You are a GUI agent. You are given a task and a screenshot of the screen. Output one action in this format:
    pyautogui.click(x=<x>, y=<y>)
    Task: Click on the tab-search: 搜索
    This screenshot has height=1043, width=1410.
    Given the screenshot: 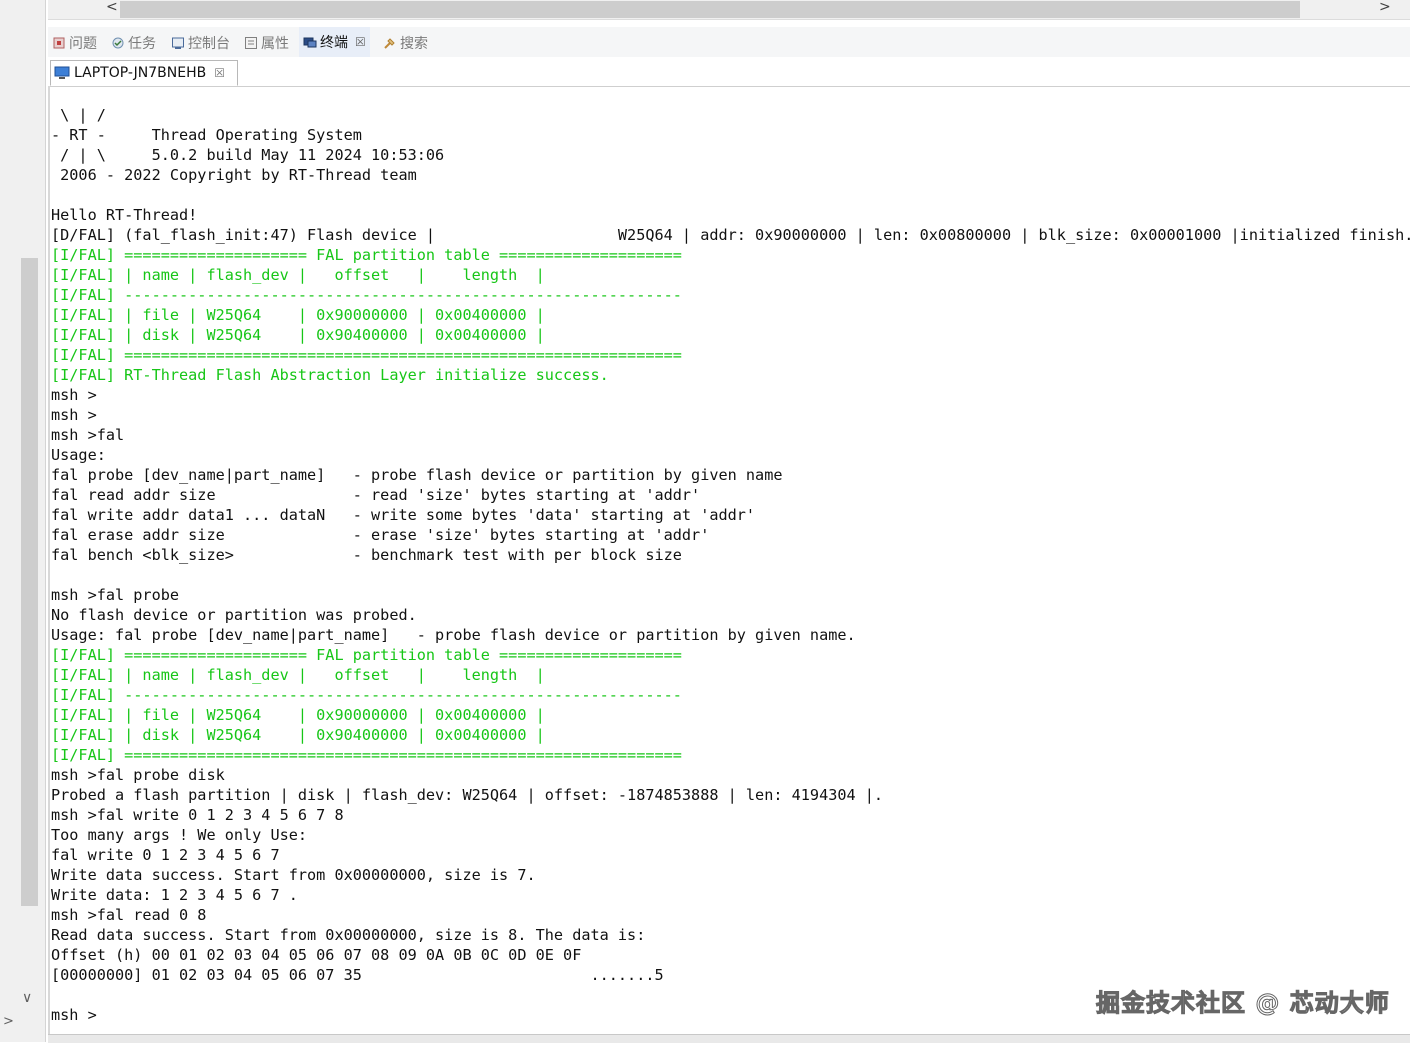 What is the action you would take?
    pyautogui.click(x=405, y=43)
    